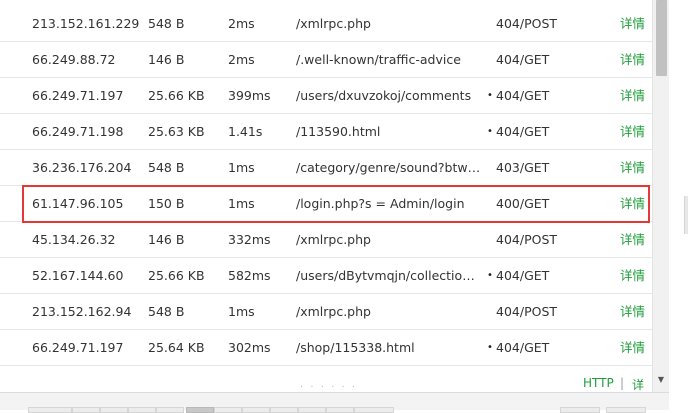  I want to click on ip-address: 213.152.161.229, so click(86, 23).